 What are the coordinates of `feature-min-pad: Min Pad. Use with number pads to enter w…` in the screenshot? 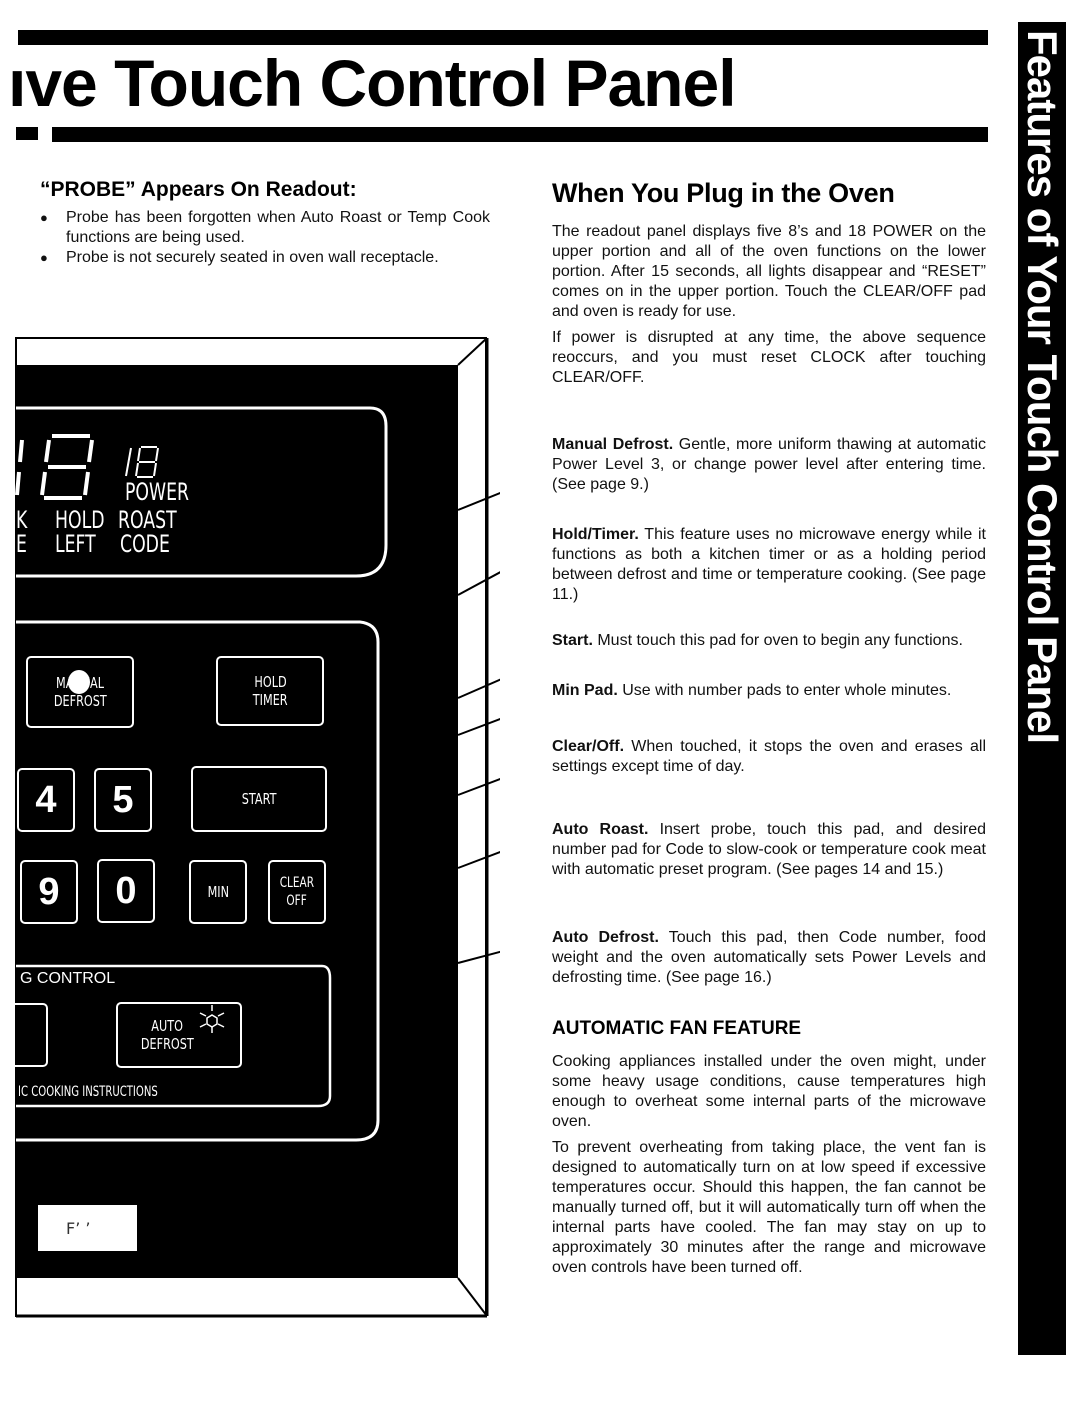 It's located at (752, 690).